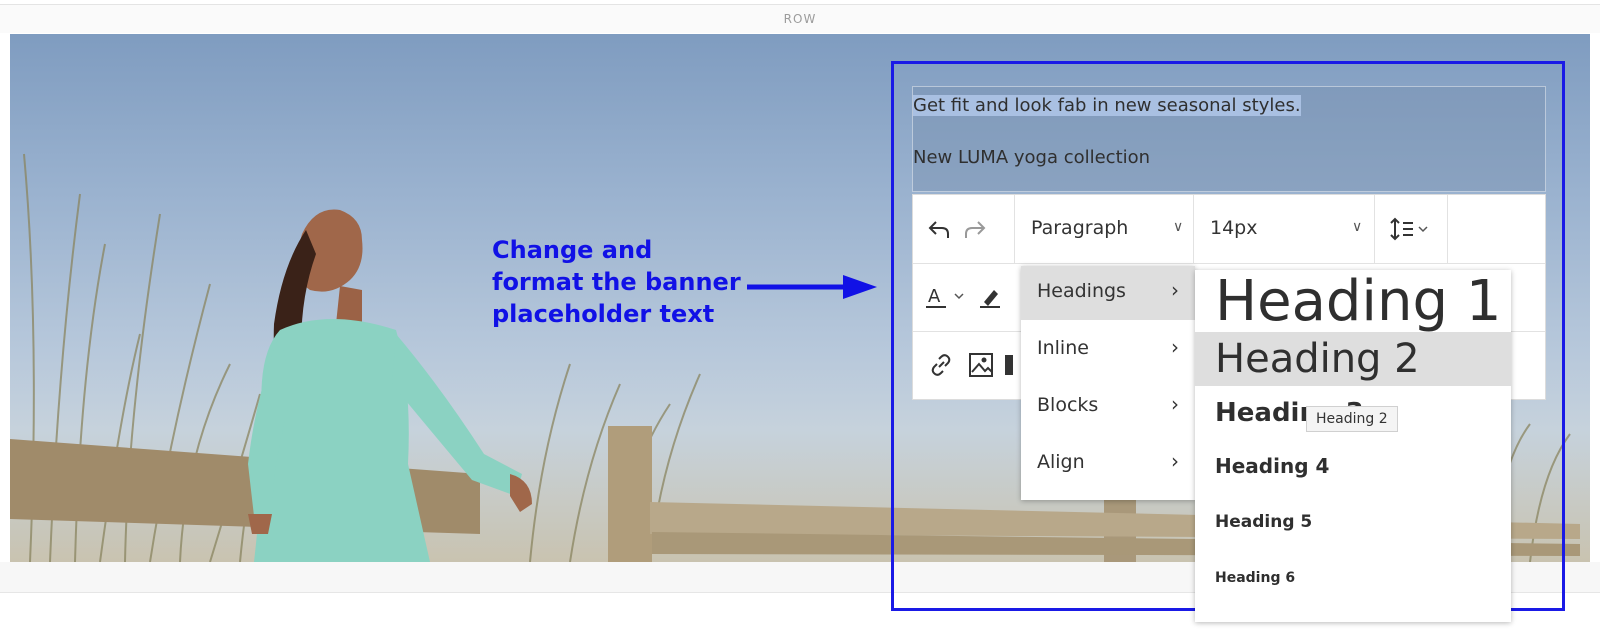 The width and height of the screenshot is (1600, 634). I want to click on submenu-heading-5: Heading 5, so click(1353, 524).